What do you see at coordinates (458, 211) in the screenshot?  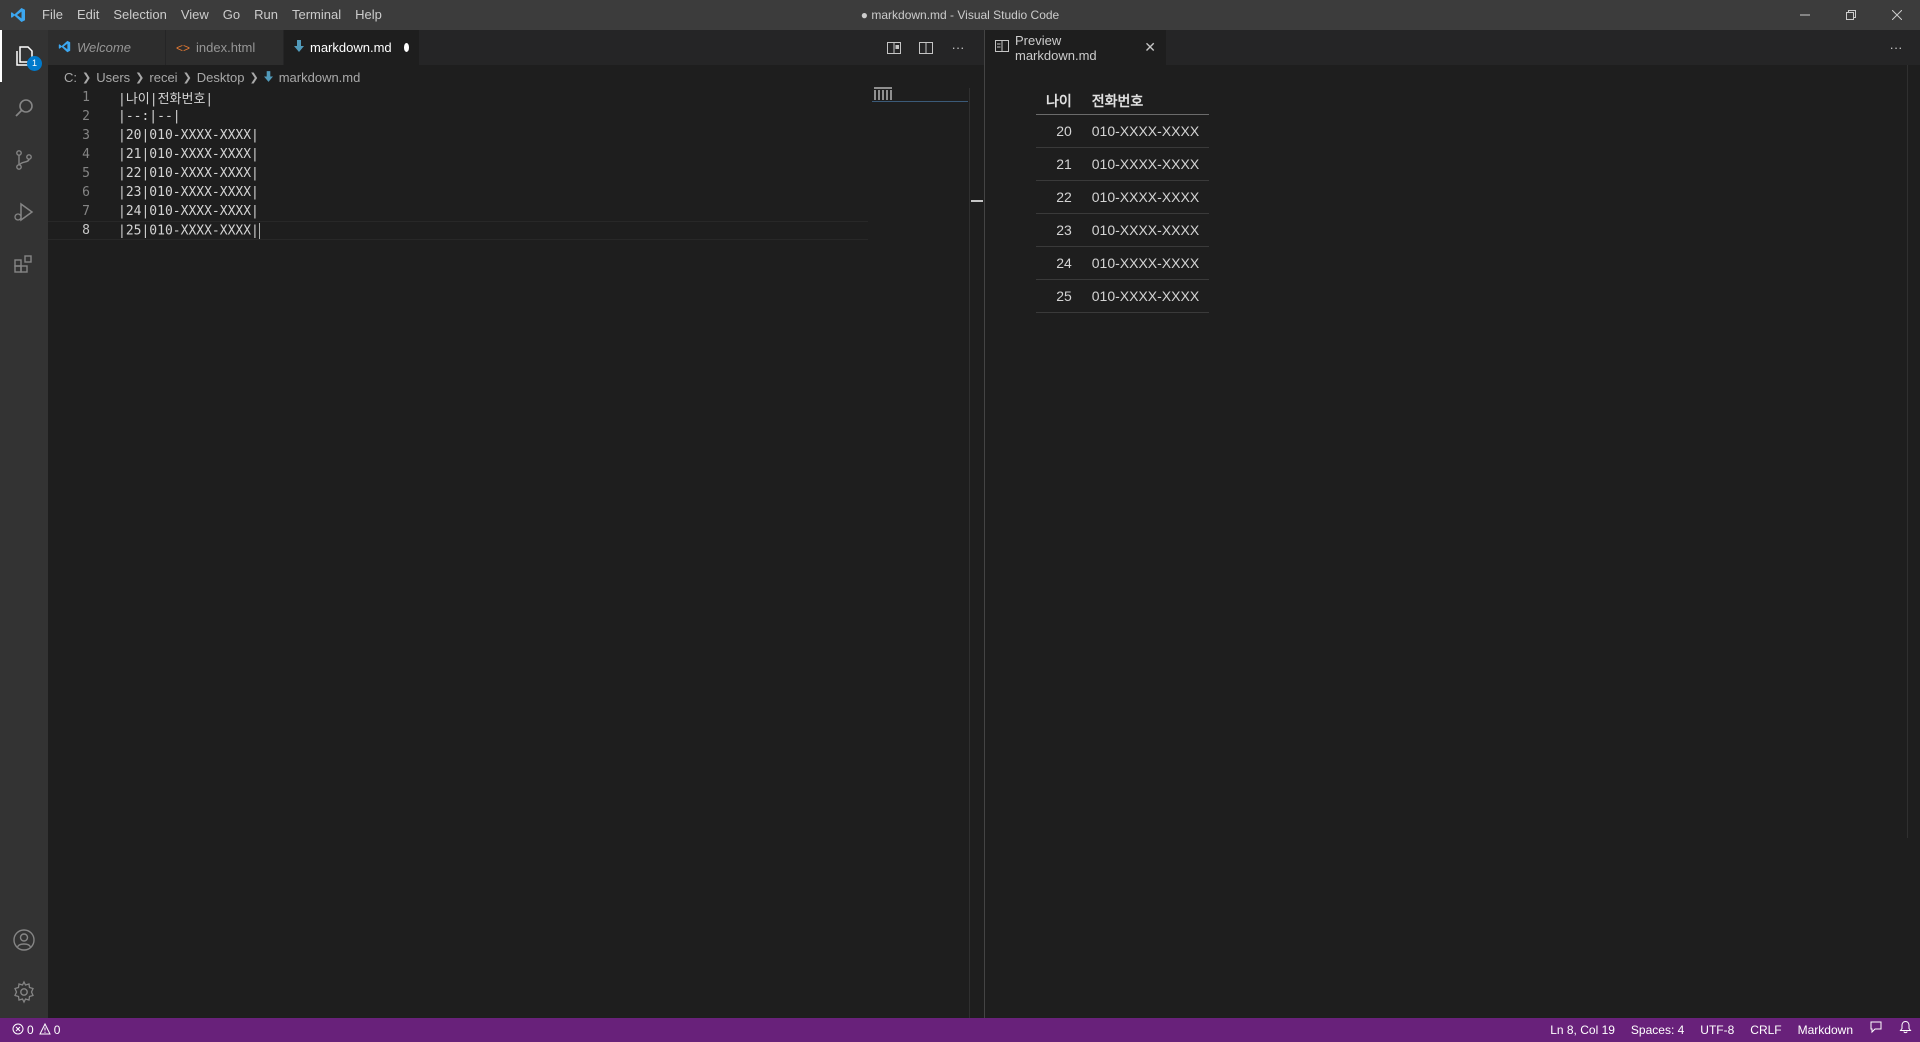 I see `code-line: 7 |24|010-XXXX-XXXX|` at bounding box center [458, 211].